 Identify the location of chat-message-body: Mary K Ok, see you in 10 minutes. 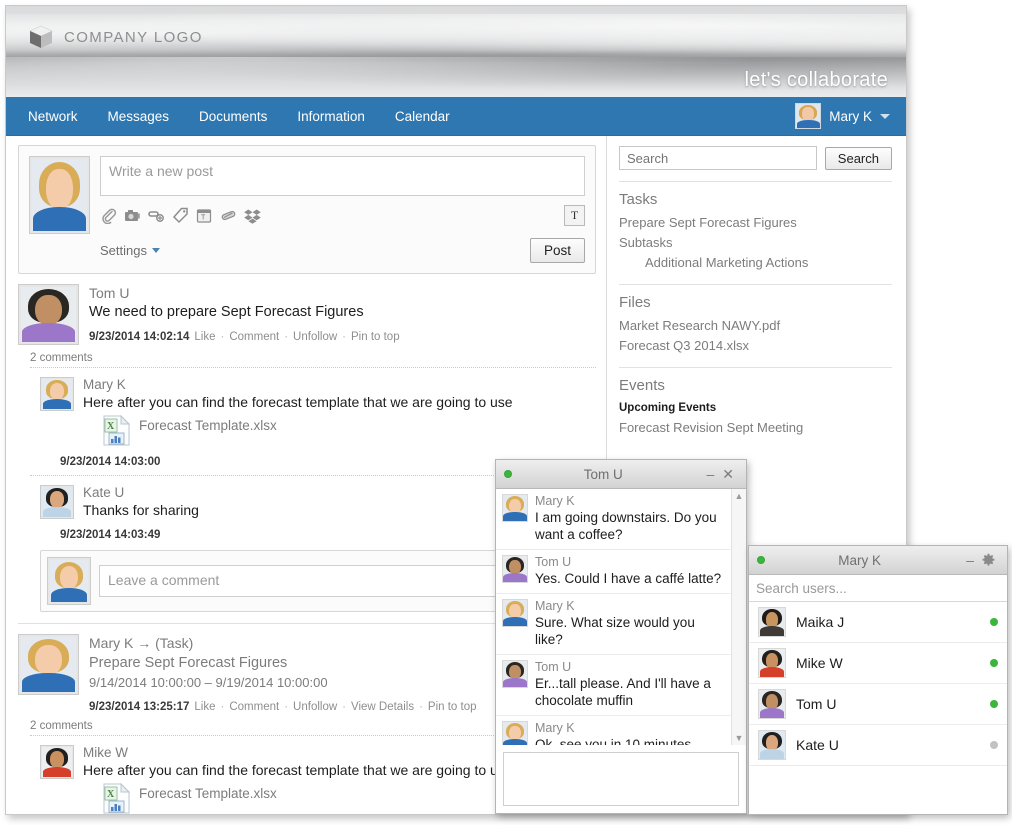
(630, 733).